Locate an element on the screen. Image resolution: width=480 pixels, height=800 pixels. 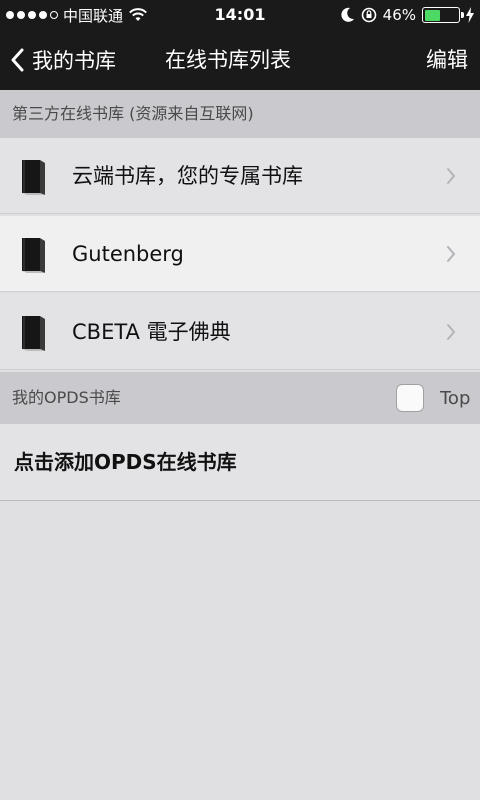
charging-icon is located at coordinates (470, 15).